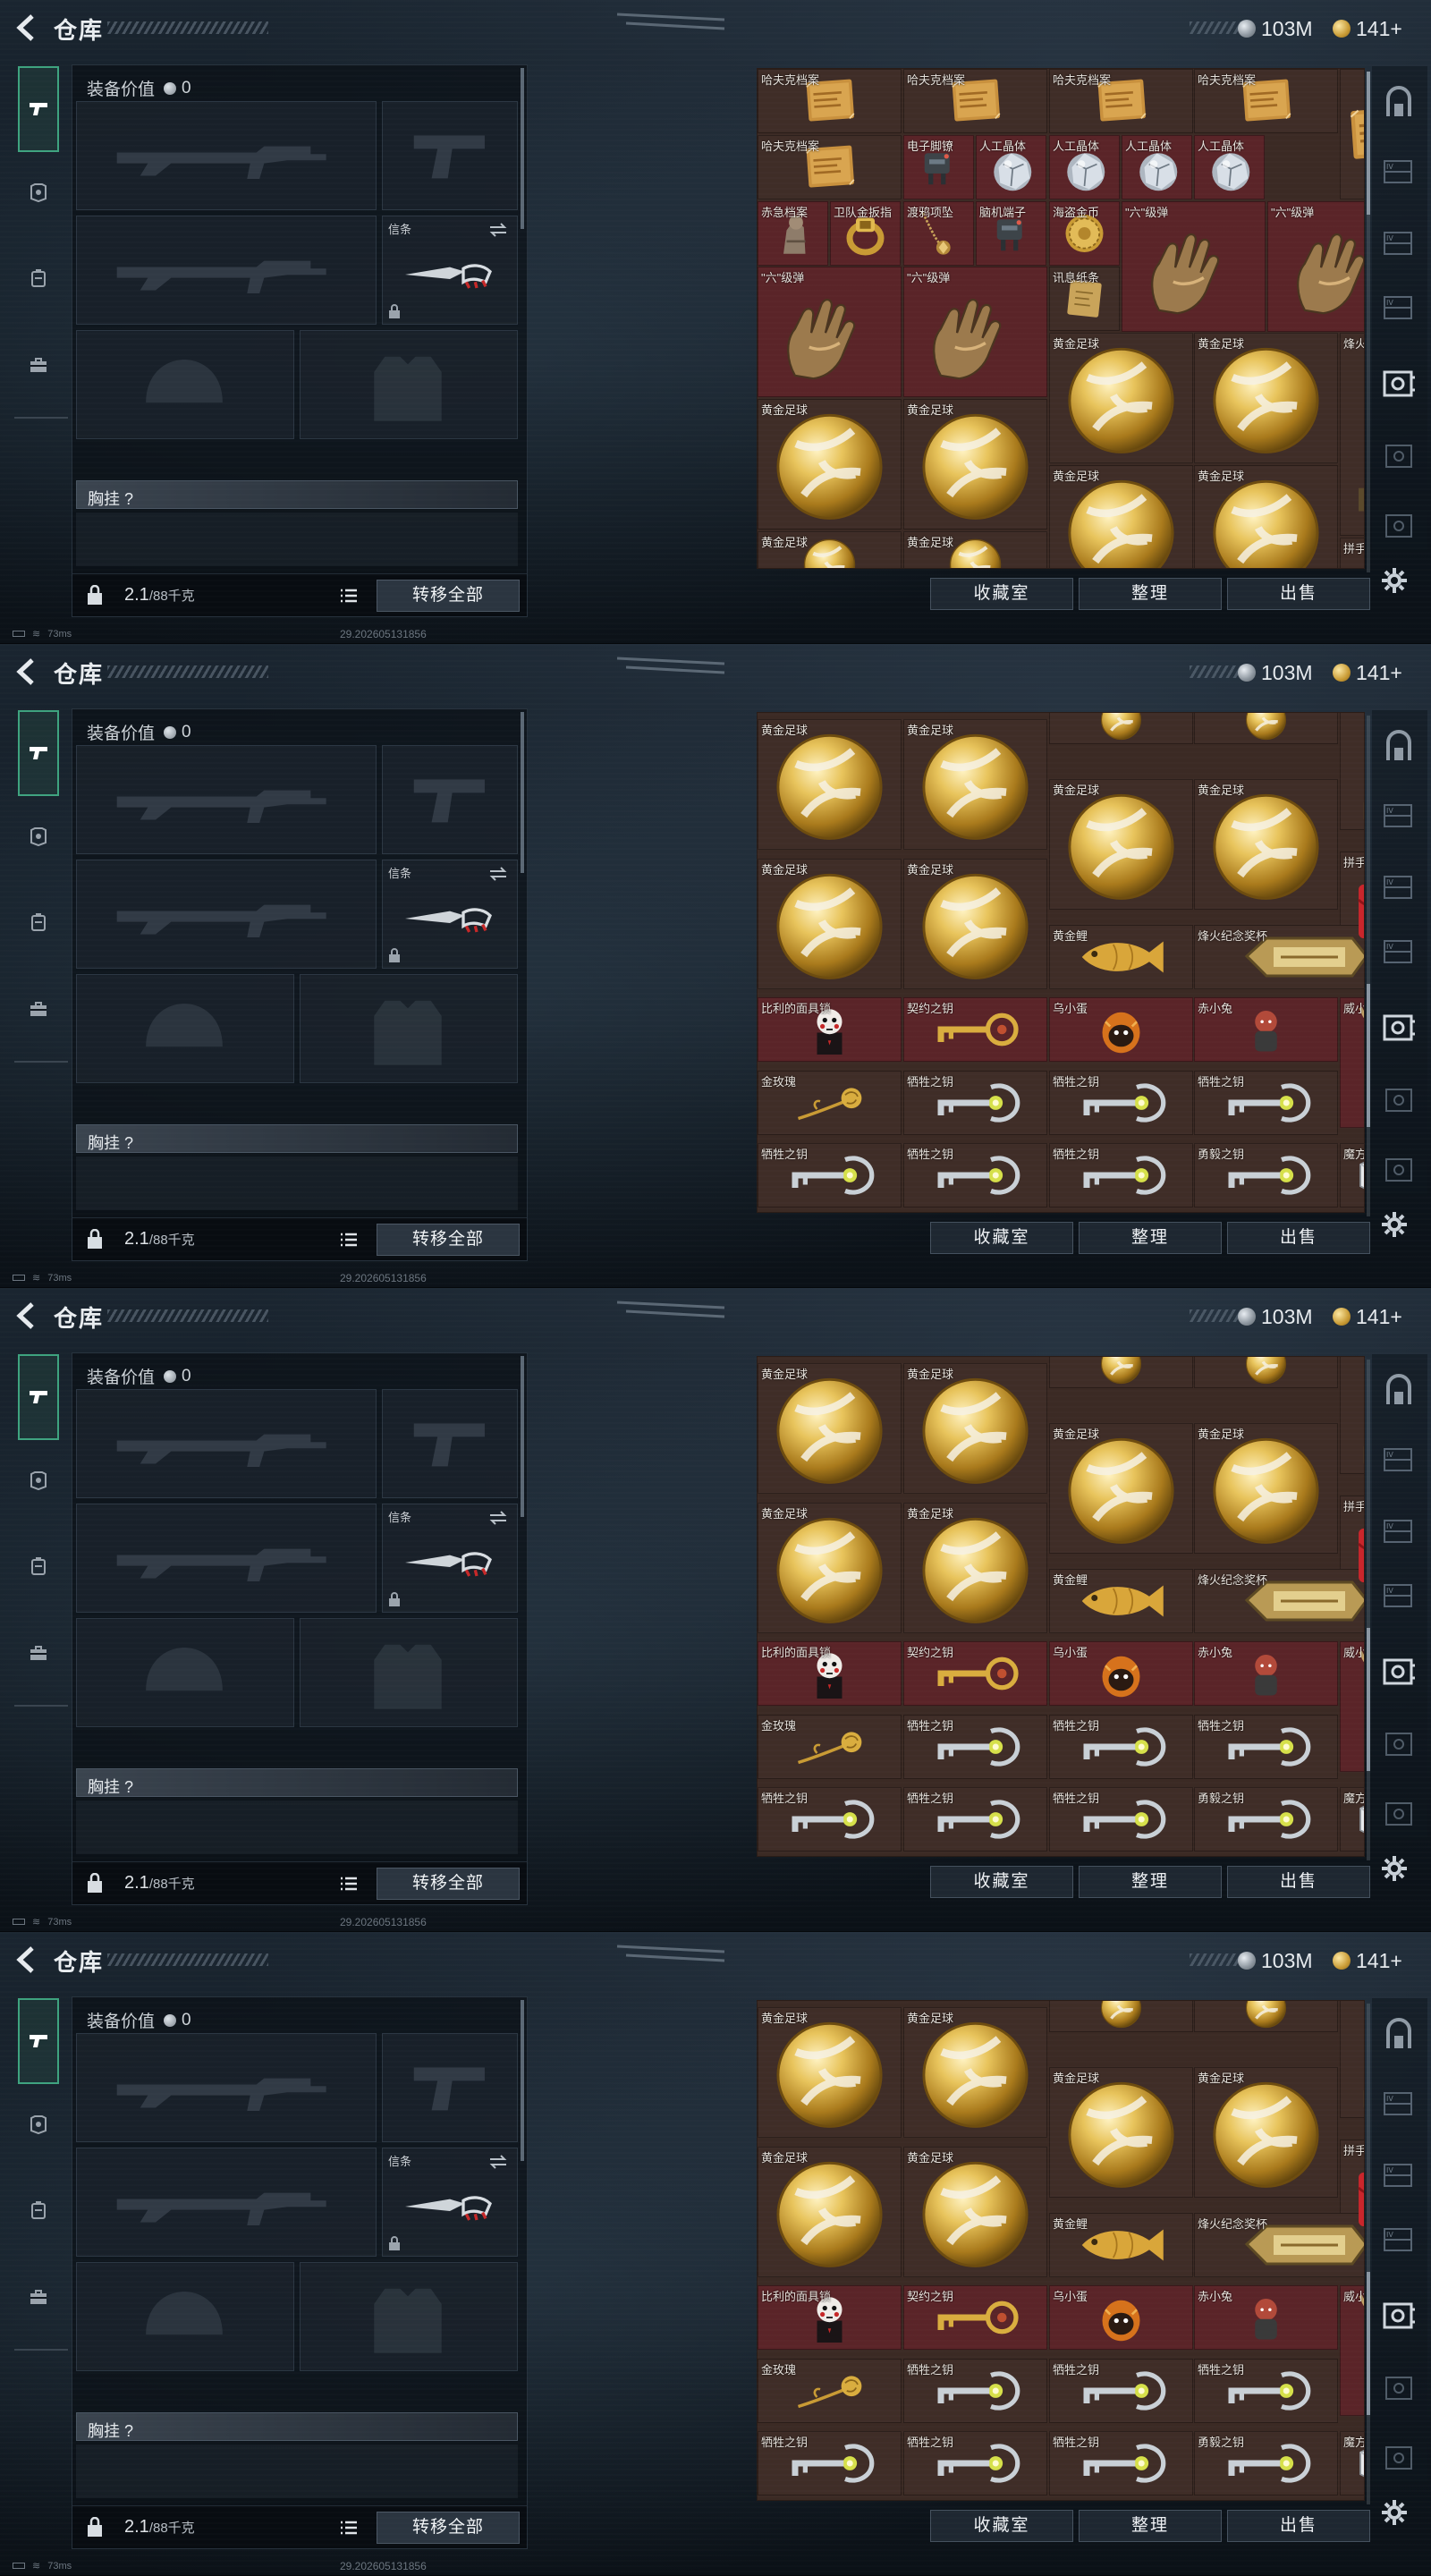  Describe the element at coordinates (830, 332) in the screenshot. I see `warehouse-item: "六"级弹` at that location.